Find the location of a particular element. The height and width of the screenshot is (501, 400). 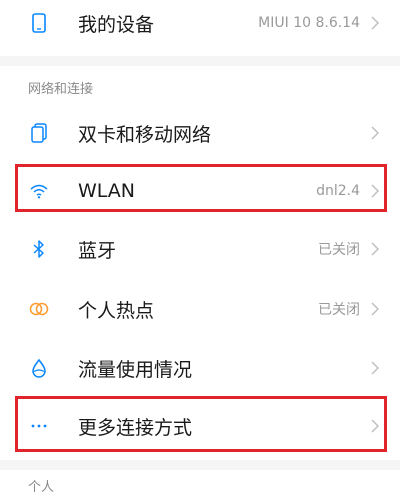

my-device-label: 我的设备 is located at coordinates (116, 24).